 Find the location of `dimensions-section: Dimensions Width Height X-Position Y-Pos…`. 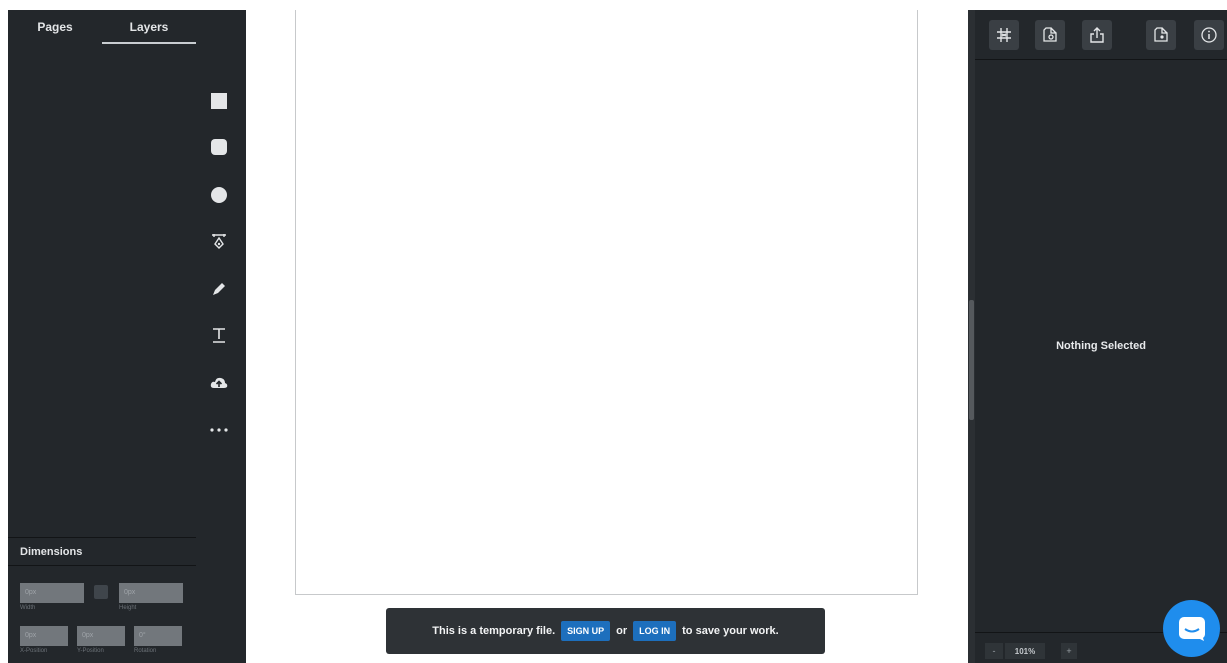

dimensions-section: Dimensions Width Height X-Position Y-Pos… is located at coordinates (102, 600).